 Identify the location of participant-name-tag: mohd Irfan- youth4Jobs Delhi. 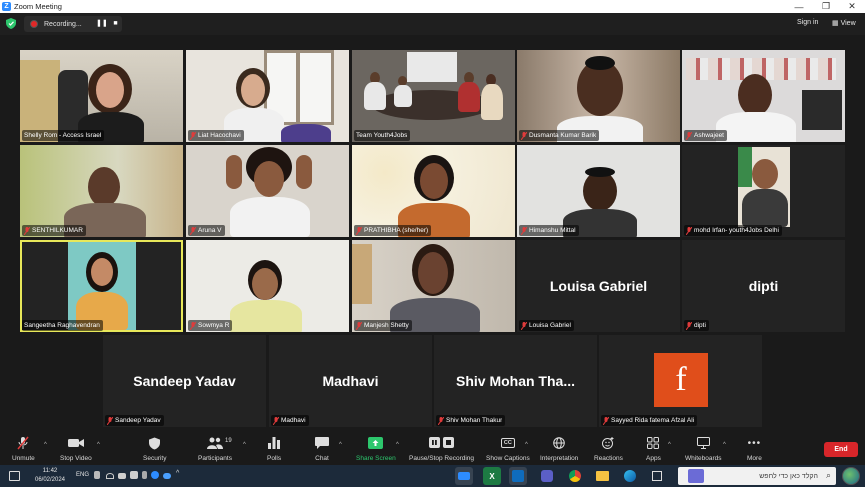
(733, 230).